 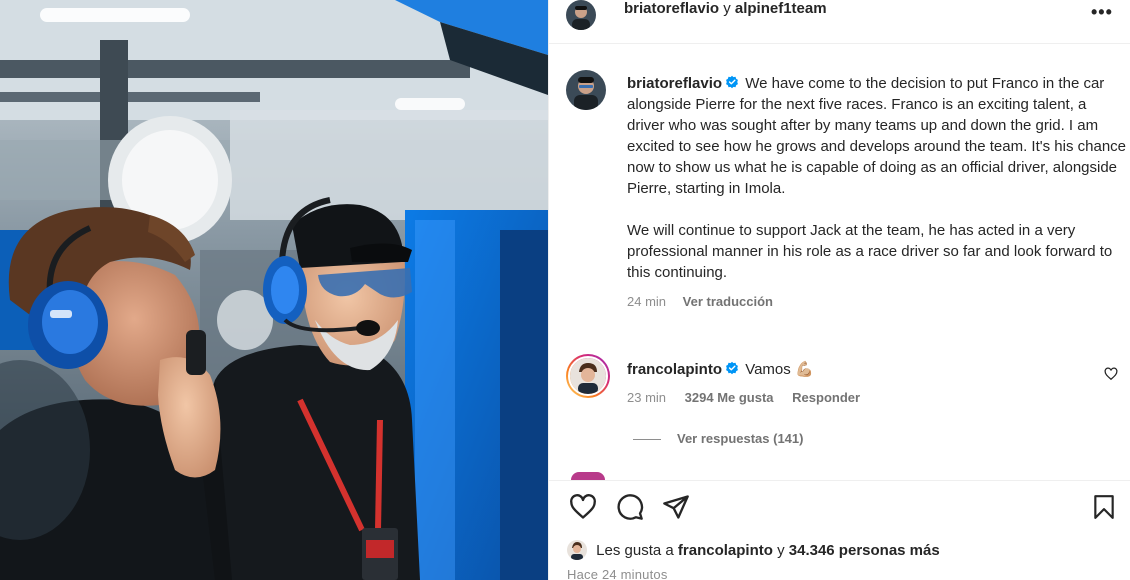 What do you see at coordinates (740, 438) in the screenshot?
I see `view-replies-label: Ver respuestas (141)` at bounding box center [740, 438].